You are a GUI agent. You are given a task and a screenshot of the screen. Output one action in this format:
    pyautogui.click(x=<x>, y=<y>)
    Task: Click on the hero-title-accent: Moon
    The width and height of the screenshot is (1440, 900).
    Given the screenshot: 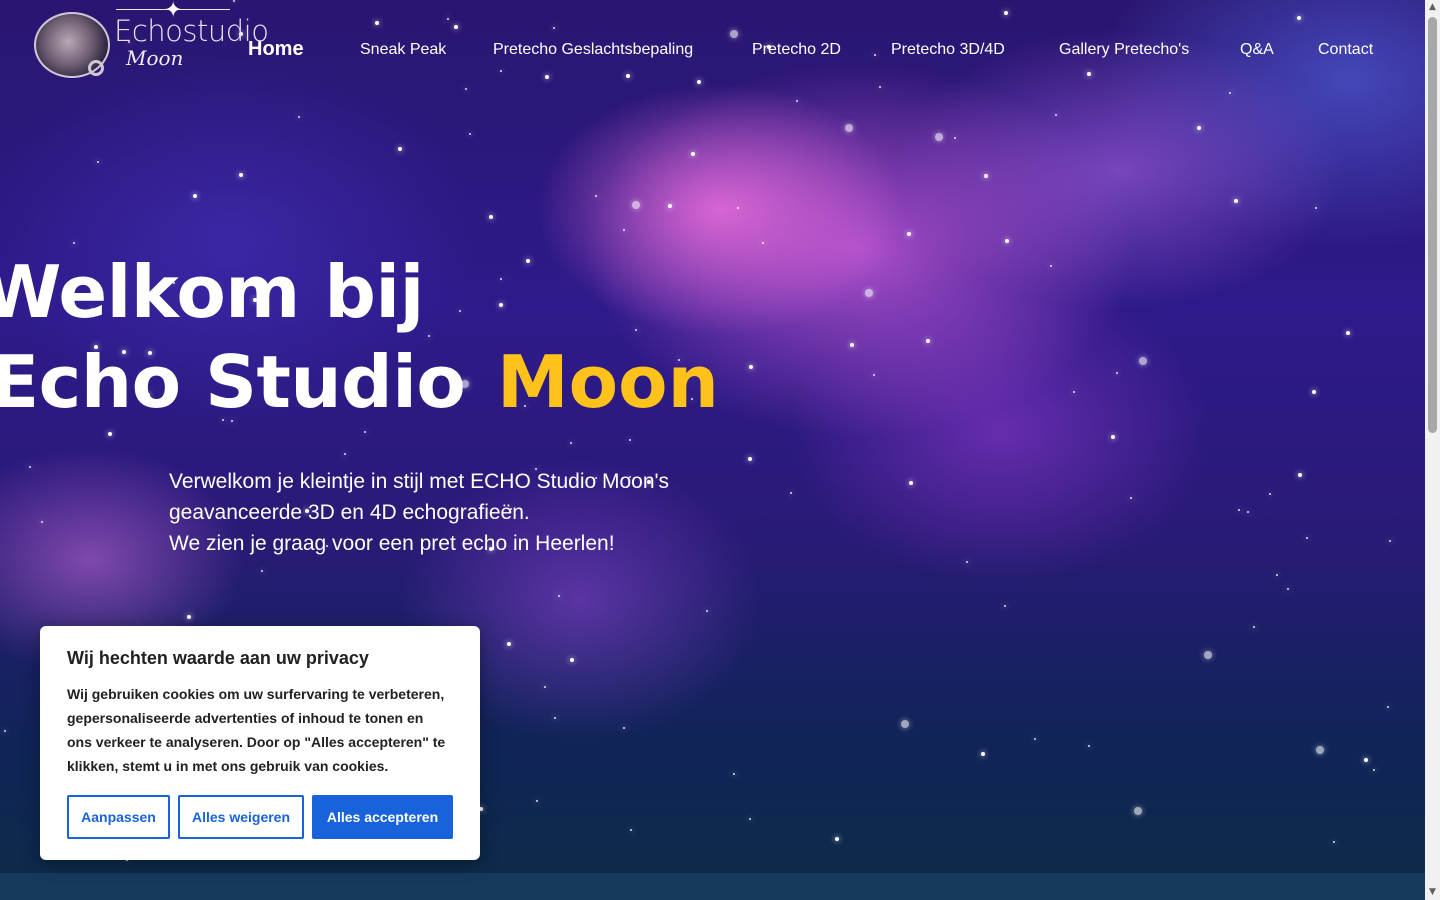 What is the action you would take?
    pyautogui.click(x=608, y=382)
    